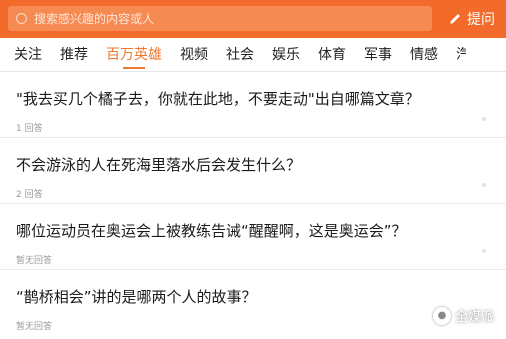 Image resolution: width=506 pixels, height=339 pixels. I want to click on category-tabs: 关注 推荐 百万英雄 视频 社会 娱乐 体育 军事 情感 汽, so click(253, 55).